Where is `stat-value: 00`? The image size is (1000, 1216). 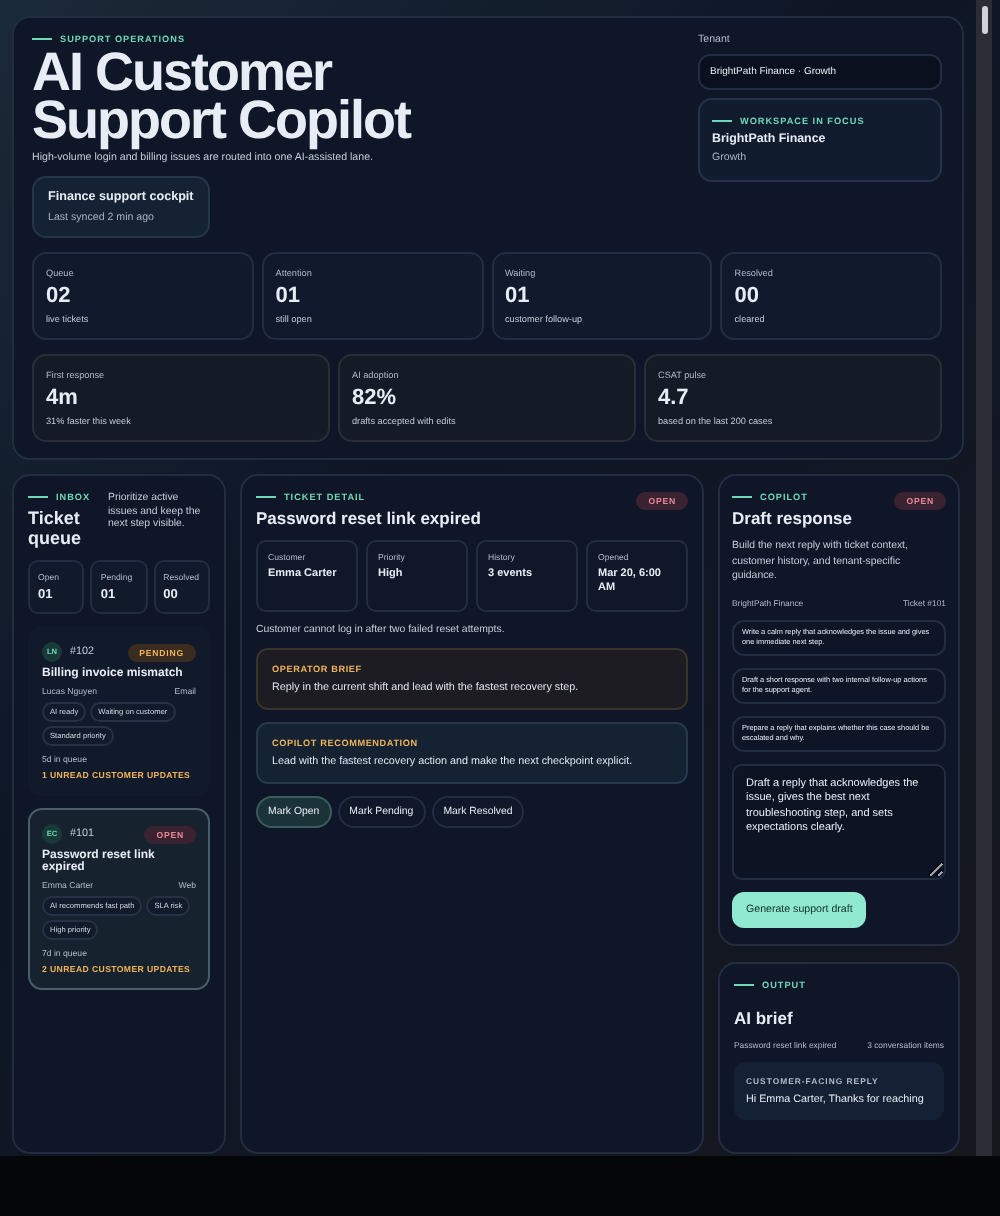
stat-value: 00 is located at coordinates (747, 296).